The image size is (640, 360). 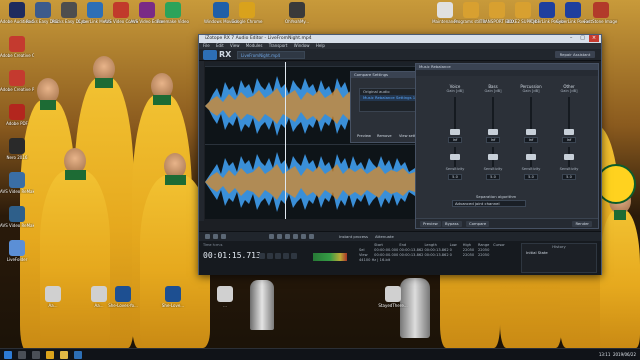 I want to click on menu-file: File, so click(x=206, y=45).